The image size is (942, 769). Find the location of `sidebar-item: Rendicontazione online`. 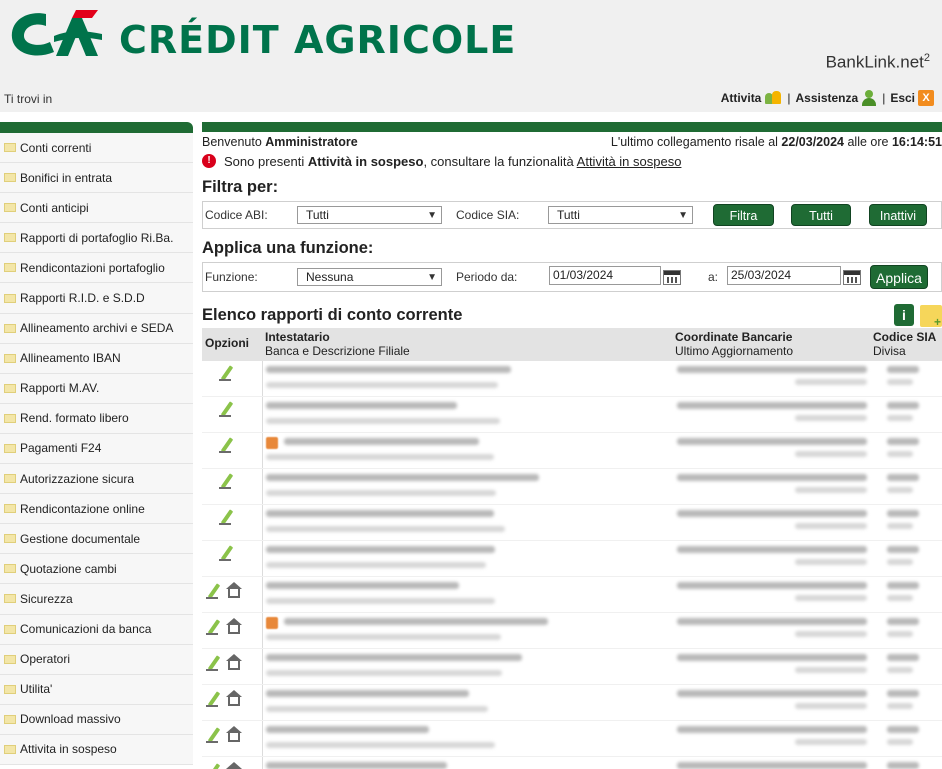

sidebar-item: Rendicontazione online is located at coordinates (96, 509).